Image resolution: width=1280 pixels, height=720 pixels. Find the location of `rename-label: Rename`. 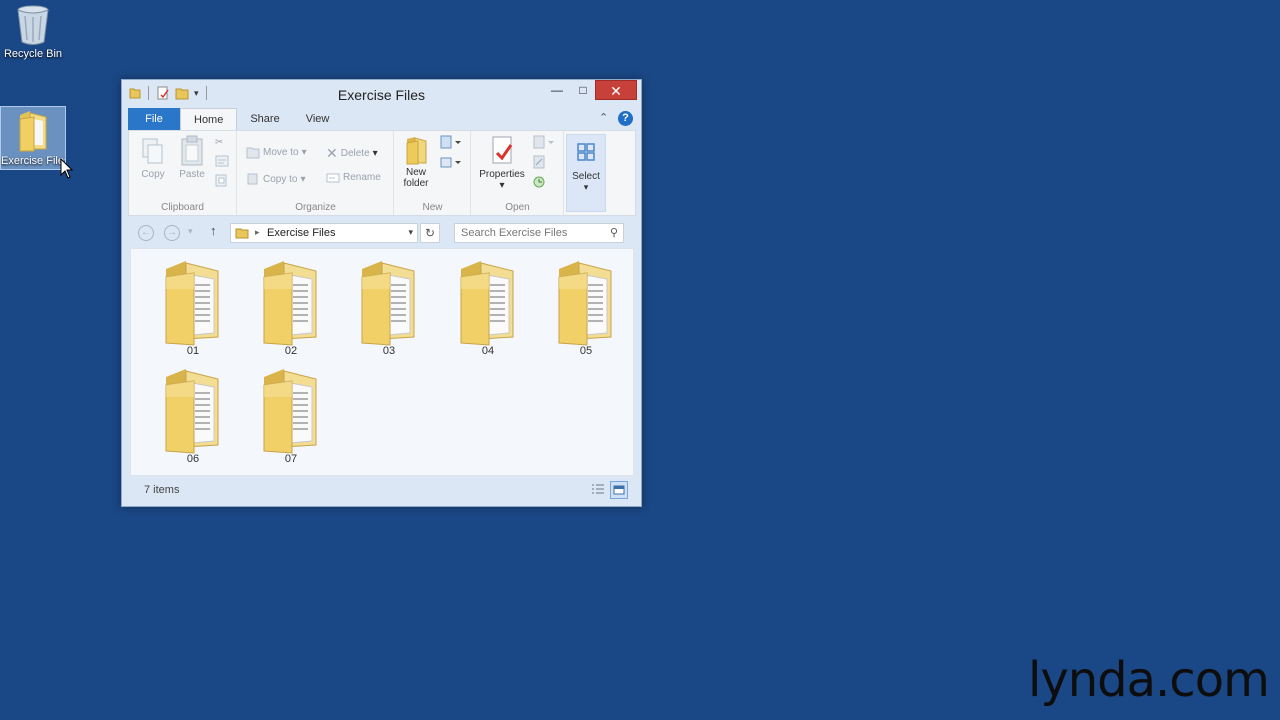

rename-label: Rename is located at coordinates (362, 177).